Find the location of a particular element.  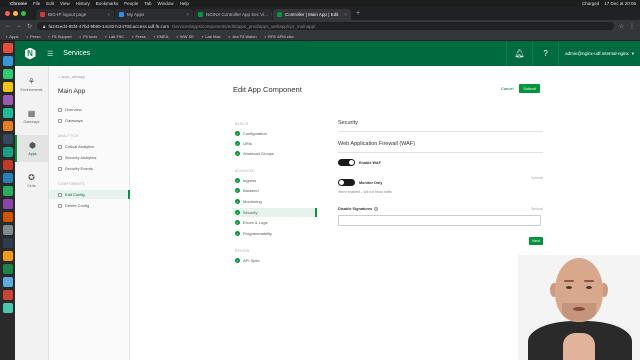

browser-tab-active: Controller | Main App | Edit × is located at coordinates (312, 14).